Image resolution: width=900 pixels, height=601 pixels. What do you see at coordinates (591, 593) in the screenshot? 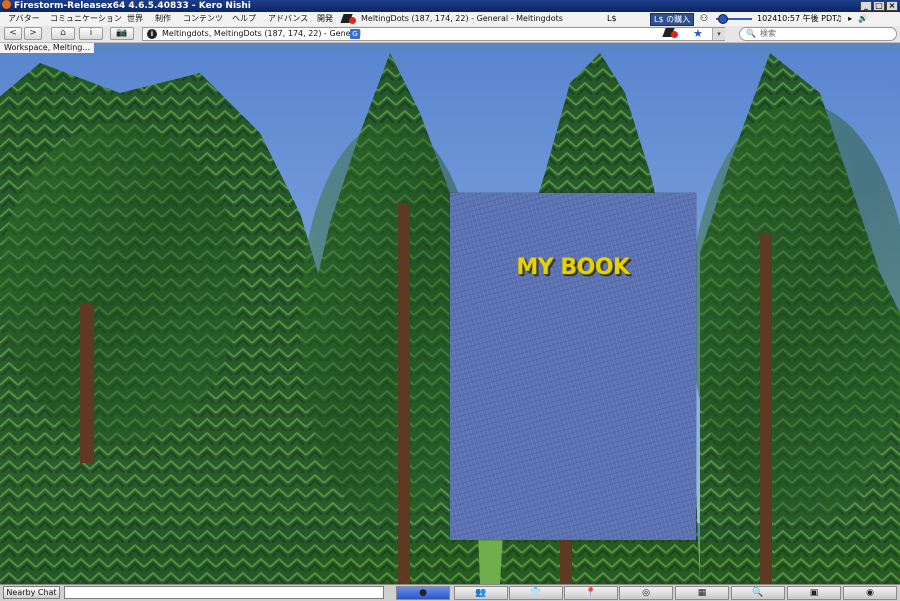
I see `places-button: 📍` at bounding box center [591, 593].